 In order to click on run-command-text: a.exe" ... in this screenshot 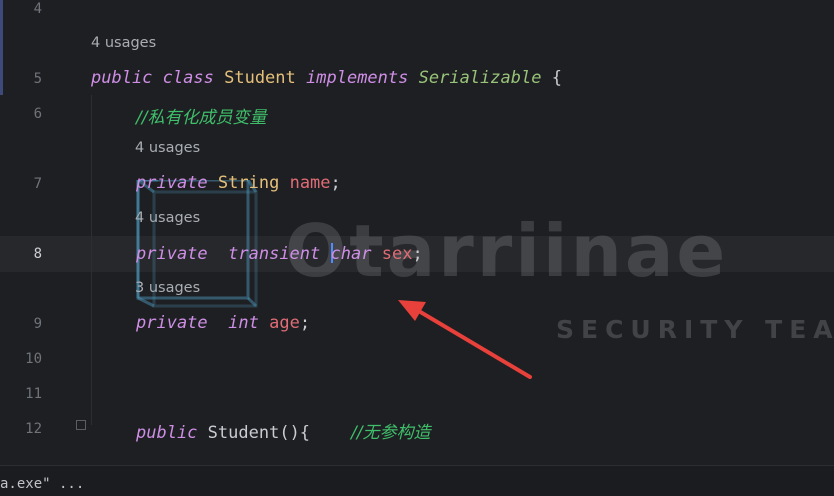, I will do `click(42, 484)`.